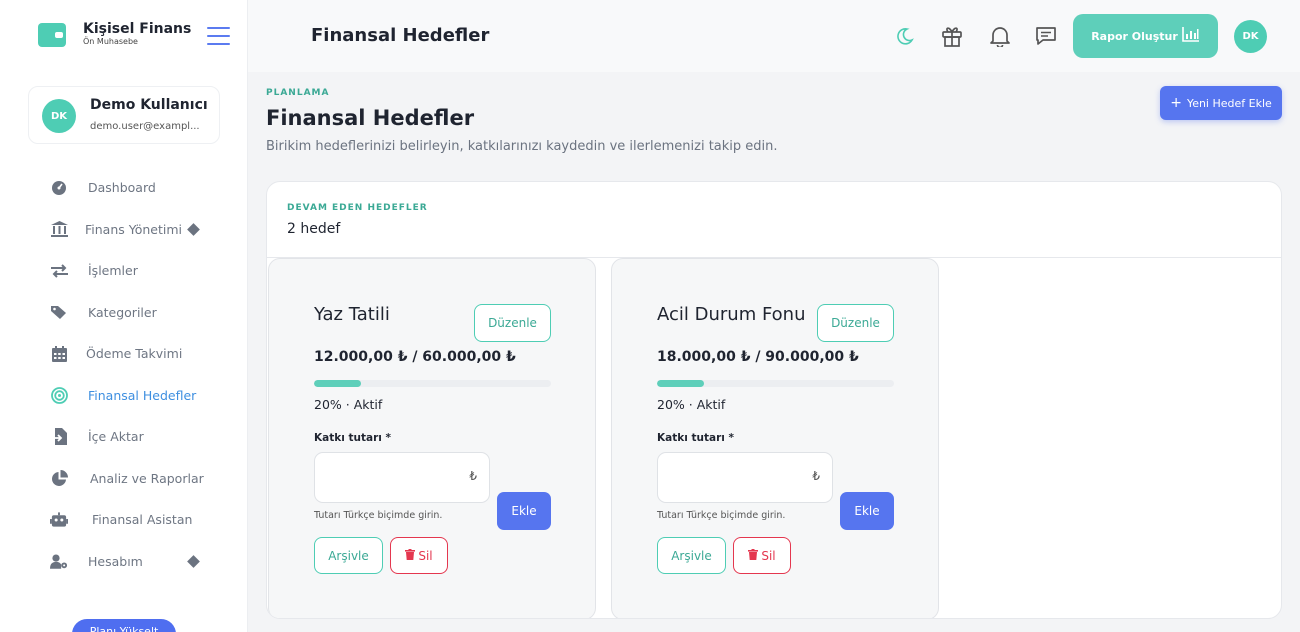 This screenshot has width=1300, height=632. Describe the element at coordinates (147, 478) in the screenshot. I see `sidebar-item-label: Analiz ve Raporlar` at that location.